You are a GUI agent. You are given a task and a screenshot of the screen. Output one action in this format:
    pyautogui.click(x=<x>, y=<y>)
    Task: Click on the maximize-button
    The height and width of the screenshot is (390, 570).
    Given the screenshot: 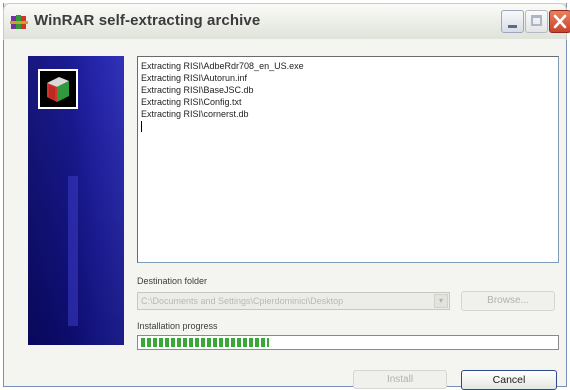 What is the action you would take?
    pyautogui.click(x=536, y=21)
    